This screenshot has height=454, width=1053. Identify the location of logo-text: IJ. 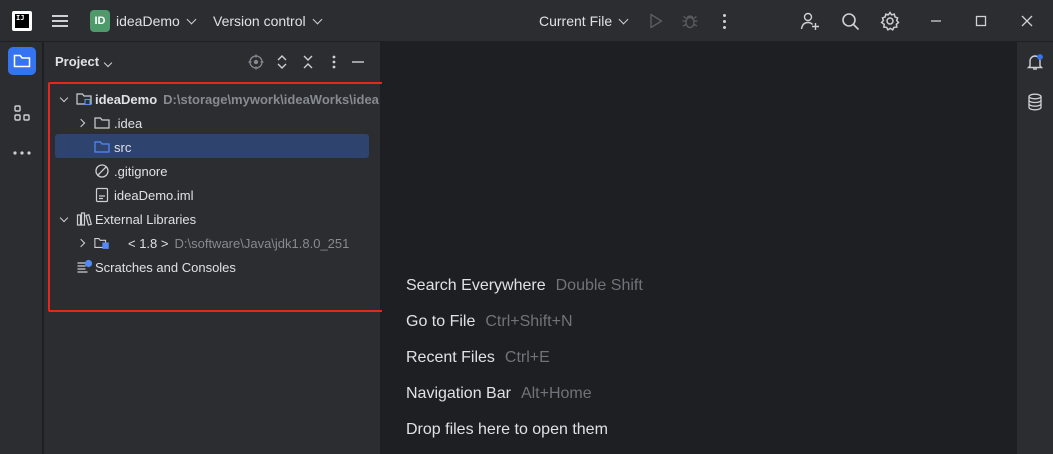
(22, 21).